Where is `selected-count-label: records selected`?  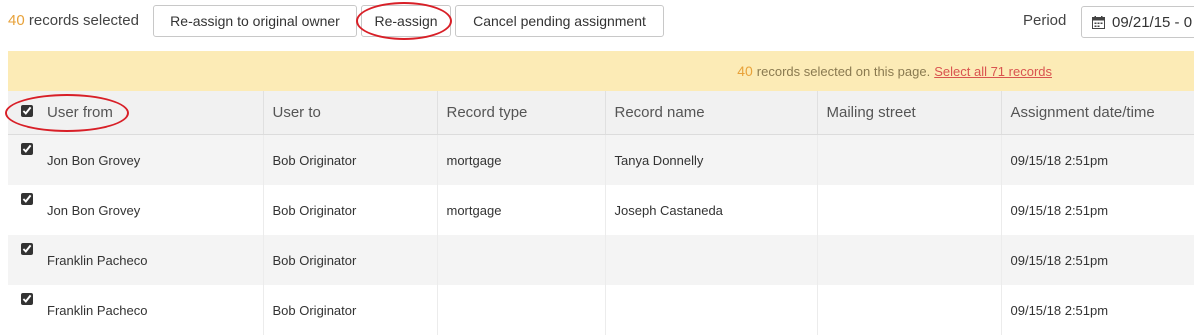 selected-count-label: records selected is located at coordinates (83, 20).